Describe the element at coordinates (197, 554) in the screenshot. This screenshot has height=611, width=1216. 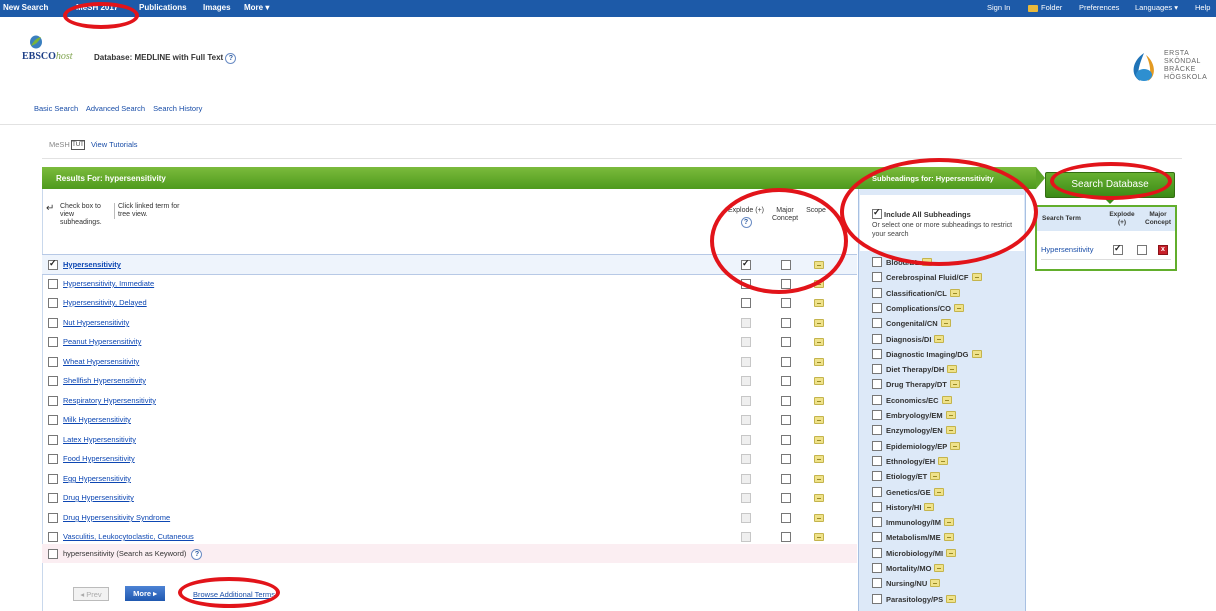
I see `keyword-help-icon: ?` at that location.